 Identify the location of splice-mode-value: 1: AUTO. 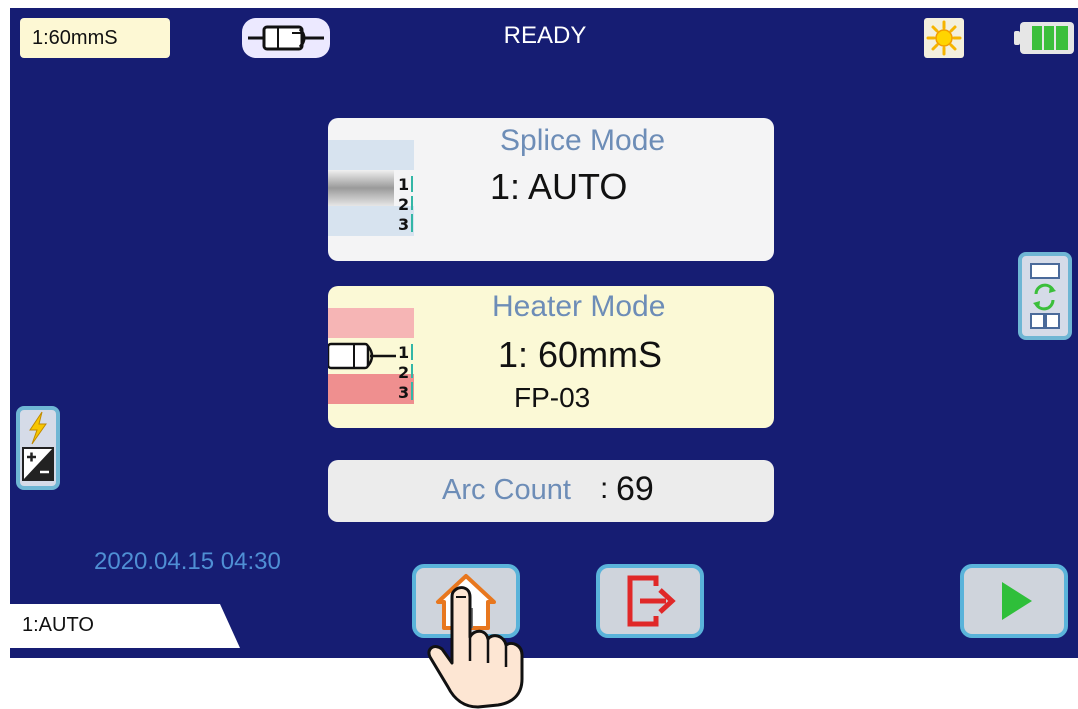
(559, 186).